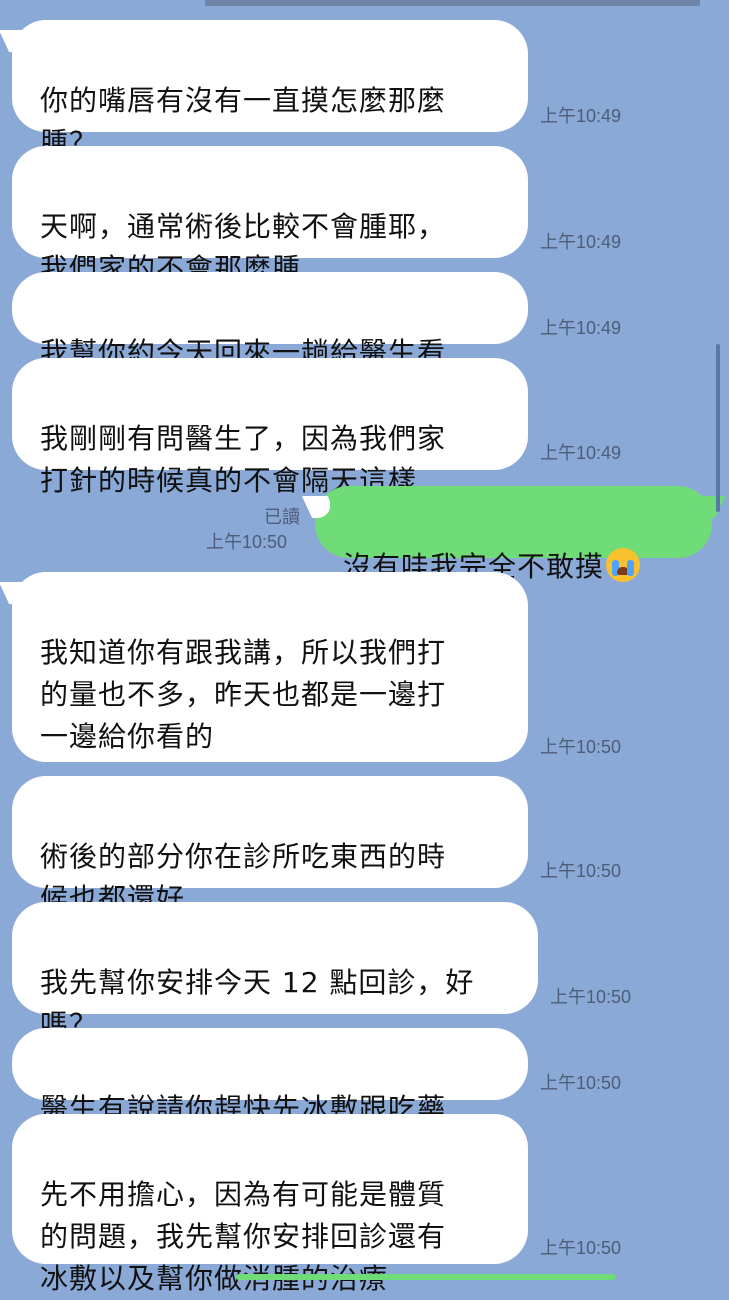 This screenshot has height=1300, width=729. What do you see at coordinates (270, 1076) in the screenshot?
I see `message-bubble-incoming: 醫生有說請你趕快先冰敷跟吃藥` at bounding box center [270, 1076].